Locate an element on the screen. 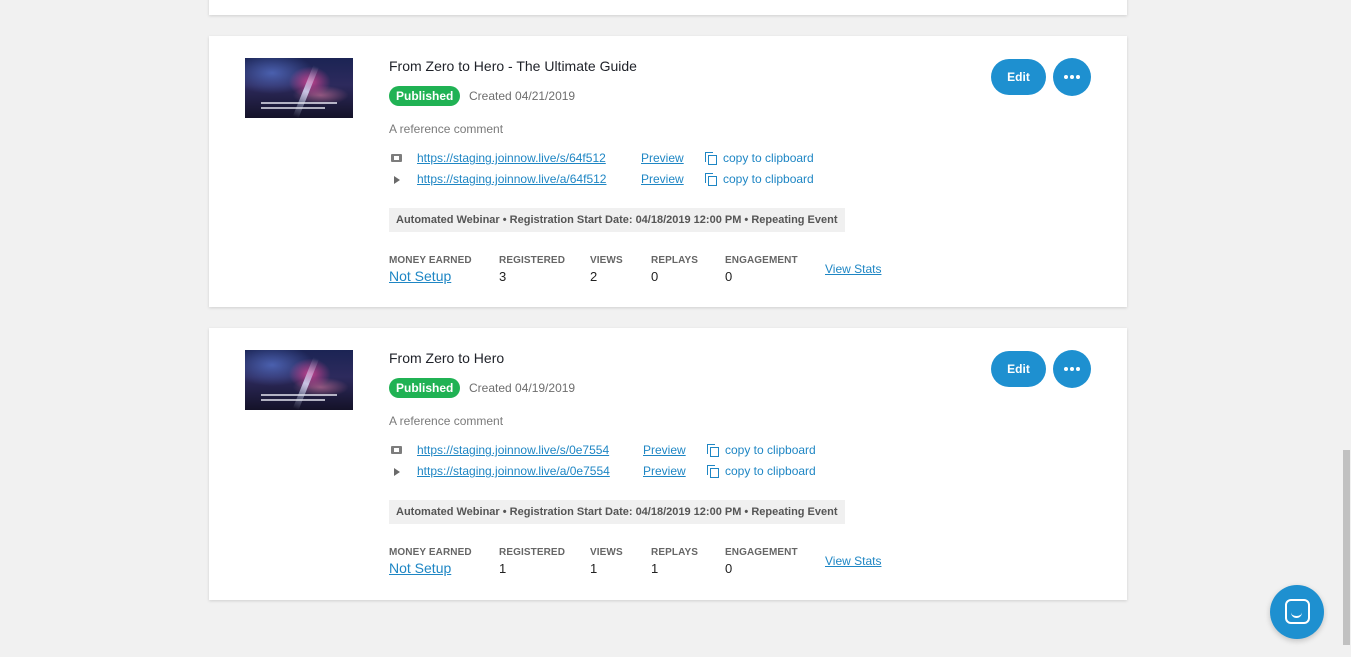 This screenshot has height=657, width=1351. stat-views: VIEWS 2 is located at coordinates (606, 269).